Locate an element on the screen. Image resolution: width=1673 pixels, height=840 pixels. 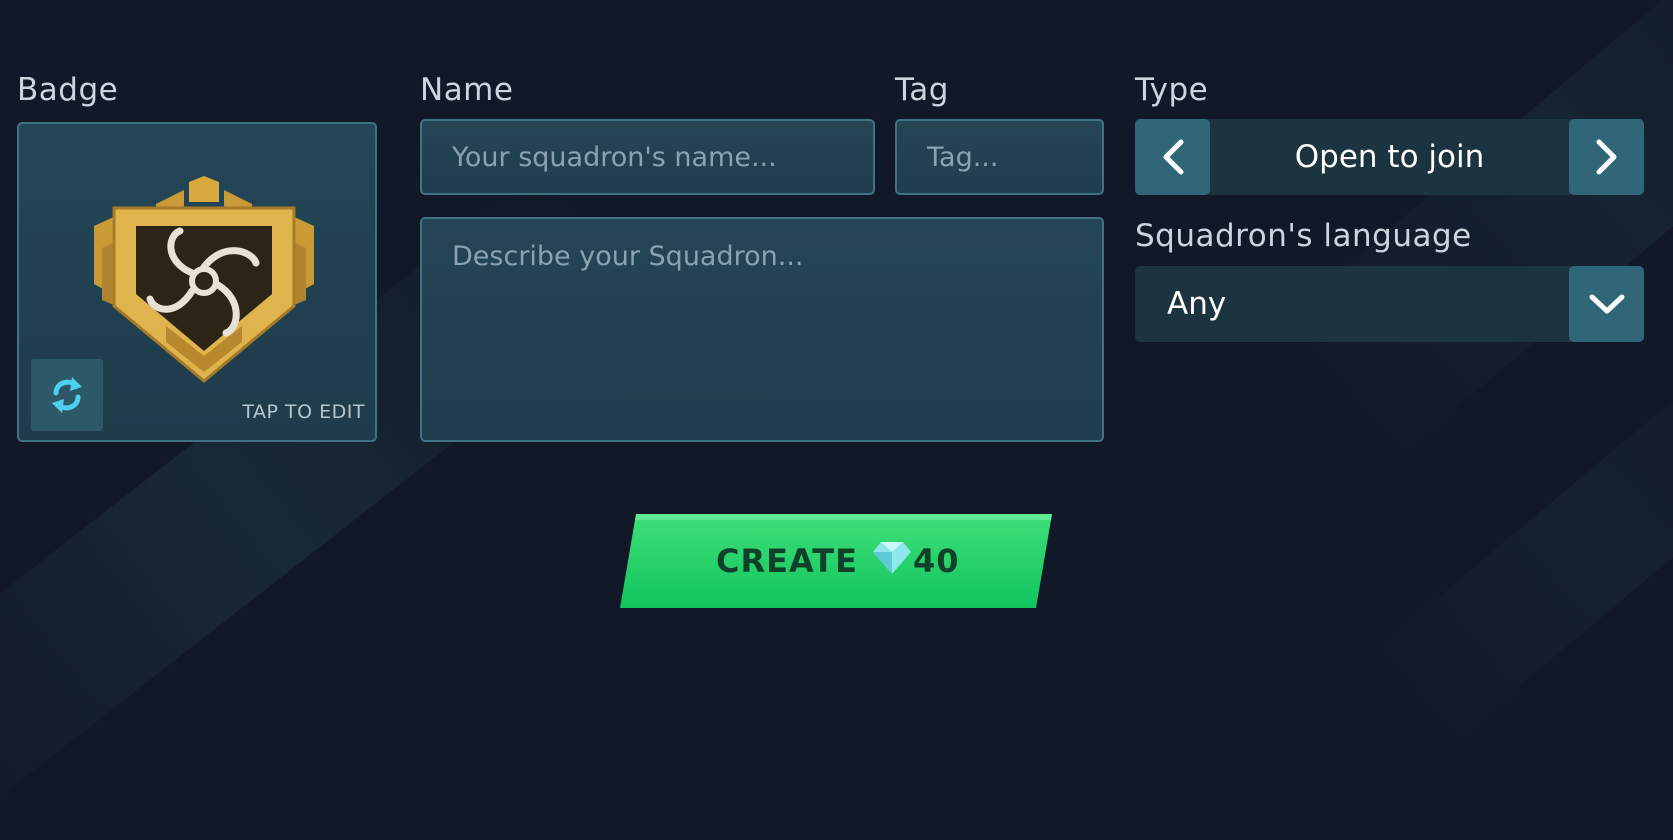
create-button: CREATE 40 is located at coordinates (836, 561).